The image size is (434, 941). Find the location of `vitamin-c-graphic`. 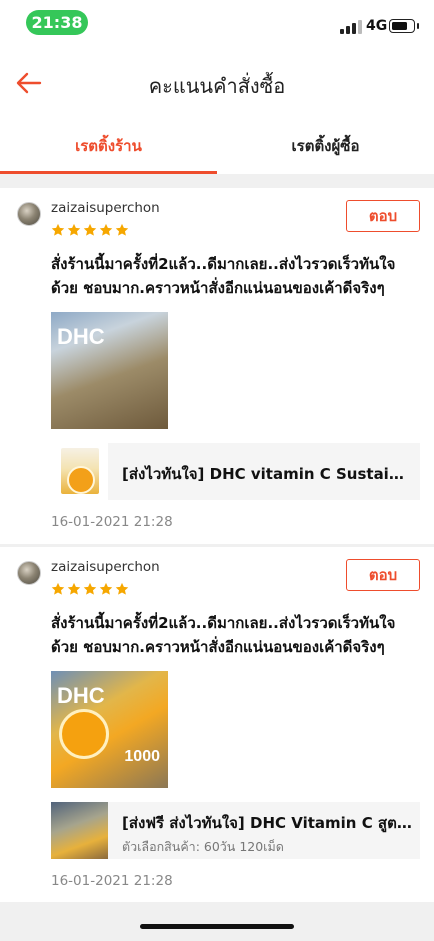

vitamin-c-graphic is located at coordinates (84, 734).